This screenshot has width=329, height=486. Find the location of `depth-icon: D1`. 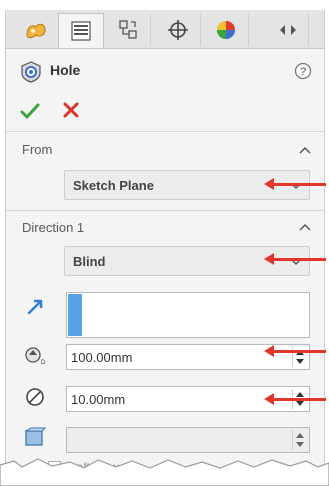

depth-icon: D1 is located at coordinates (35, 356).